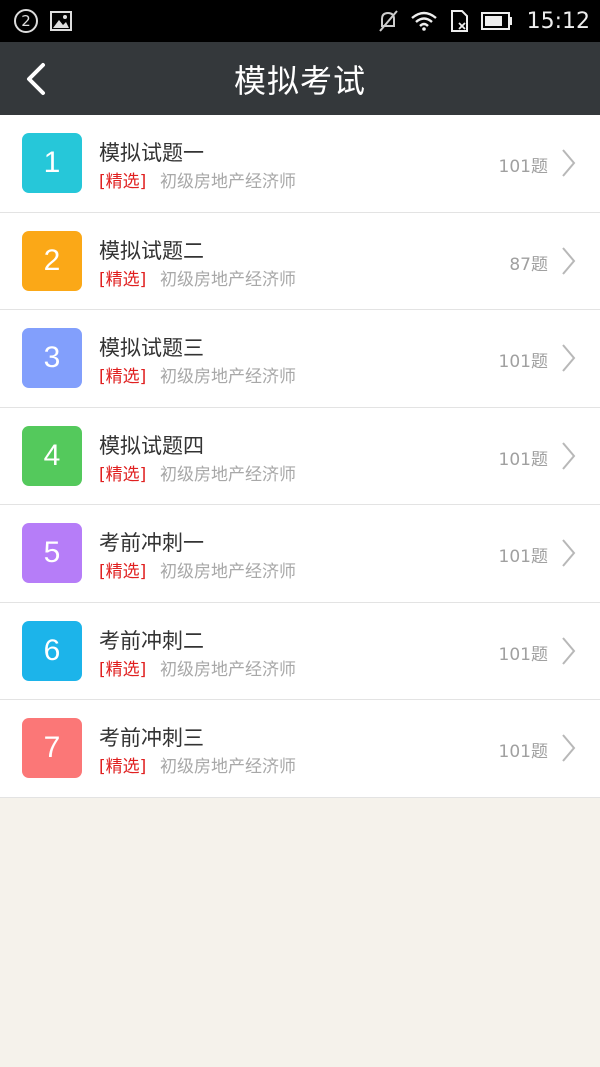 This screenshot has height=1067, width=600. I want to click on exam-number-tile: 2, so click(52, 260).